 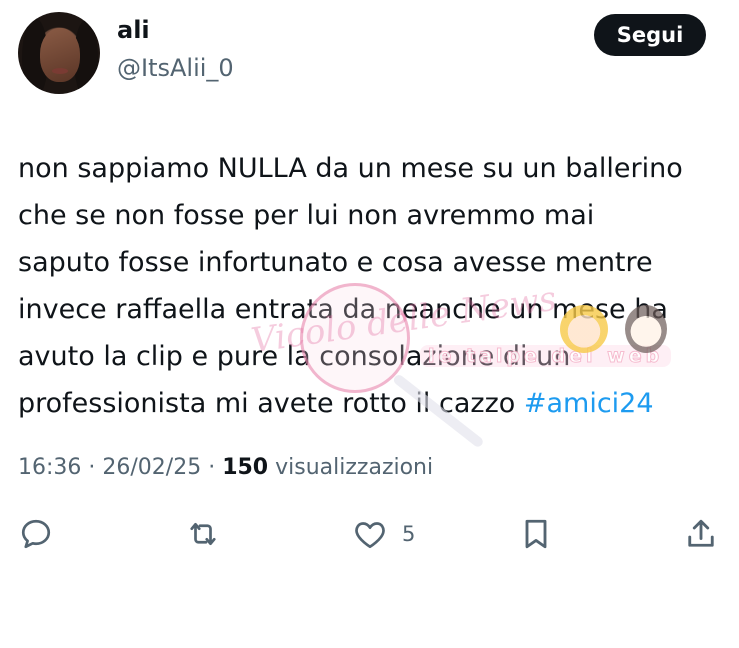 I want to click on user-display-name: ali, so click(x=133, y=30).